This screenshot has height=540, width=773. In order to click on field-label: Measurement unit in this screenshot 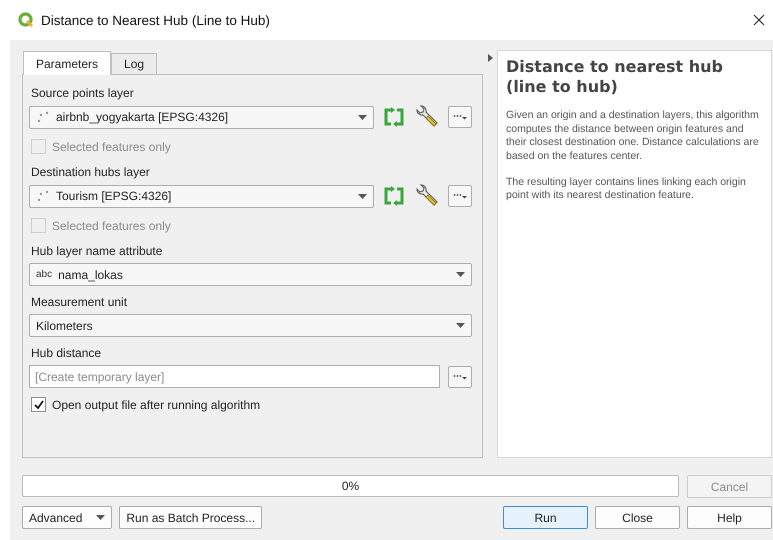, I will do `click(79, 302)`.